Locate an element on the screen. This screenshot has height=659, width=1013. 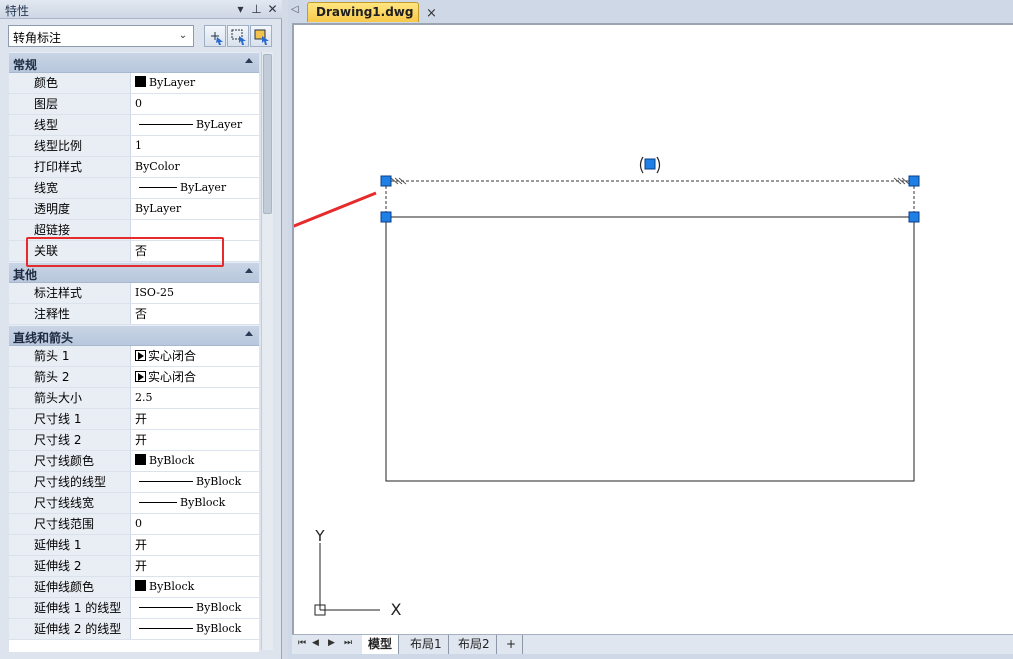
property-row: 颜色 ByLayer is located at coordinates (134, 83).